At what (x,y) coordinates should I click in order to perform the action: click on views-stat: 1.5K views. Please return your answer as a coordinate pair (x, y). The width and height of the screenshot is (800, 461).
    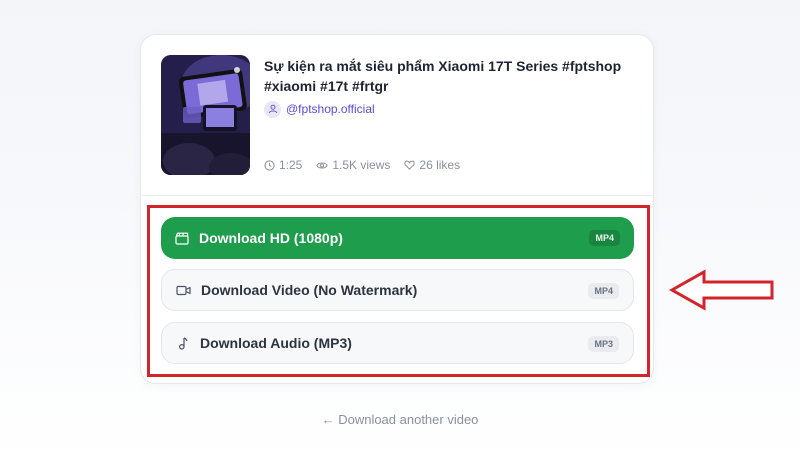
    Looking at the image, I should click on (353, 165).